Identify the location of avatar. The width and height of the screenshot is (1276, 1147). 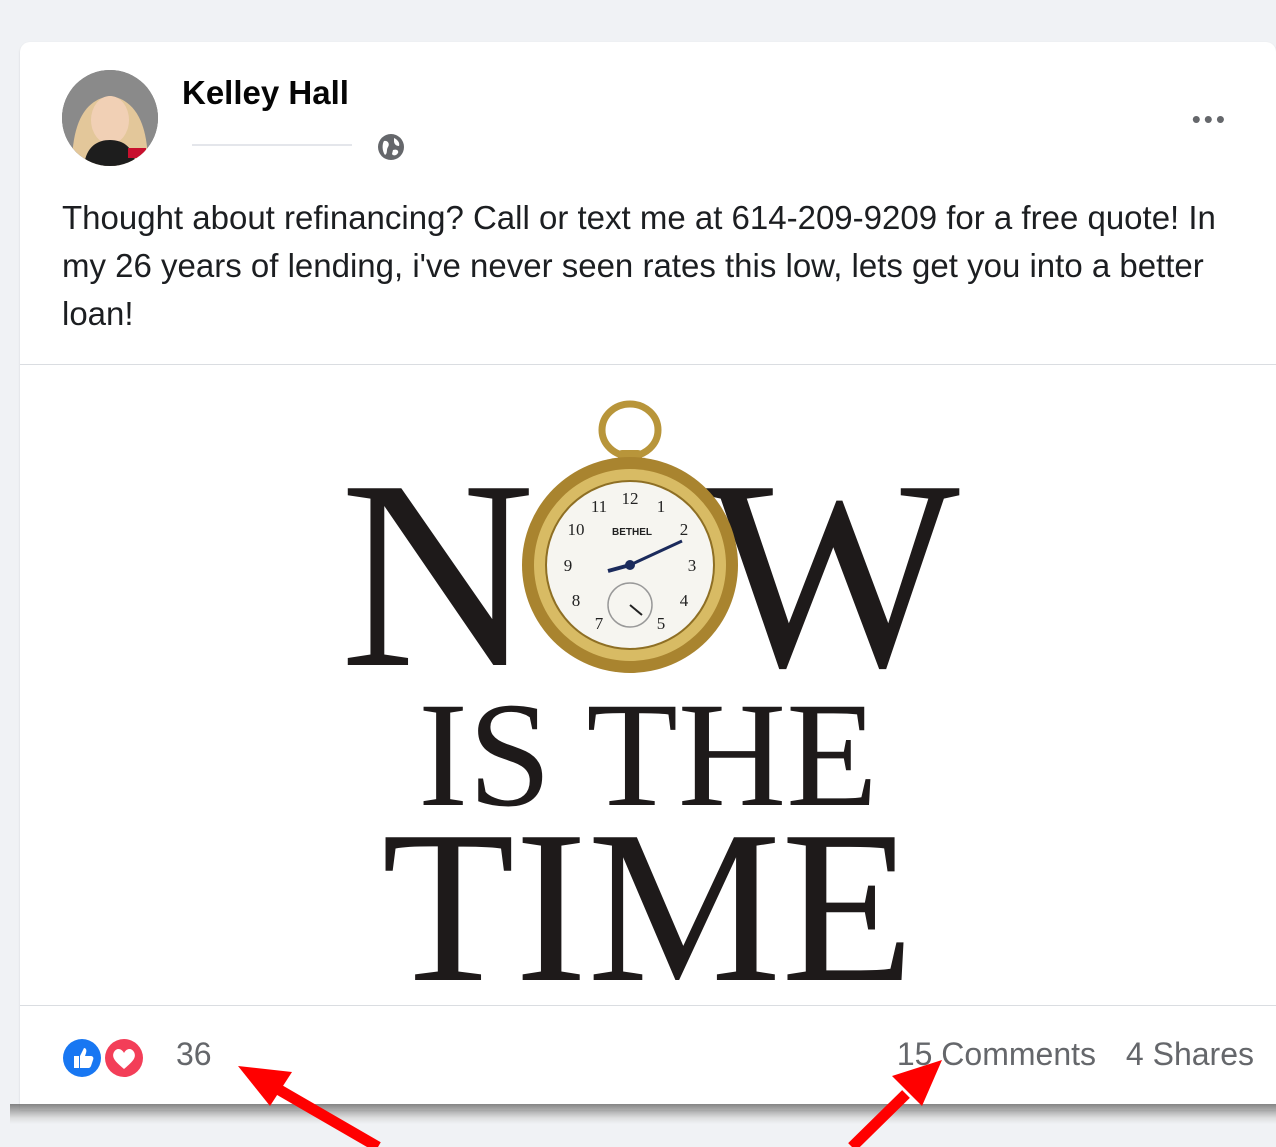
(110, 118).